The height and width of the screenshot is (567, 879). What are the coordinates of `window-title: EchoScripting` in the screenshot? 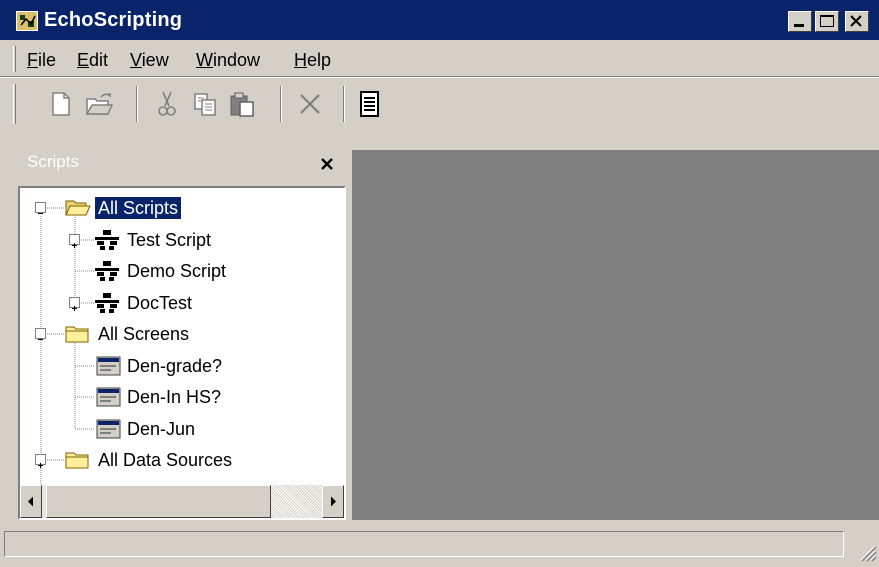 It's located at (113, 20).